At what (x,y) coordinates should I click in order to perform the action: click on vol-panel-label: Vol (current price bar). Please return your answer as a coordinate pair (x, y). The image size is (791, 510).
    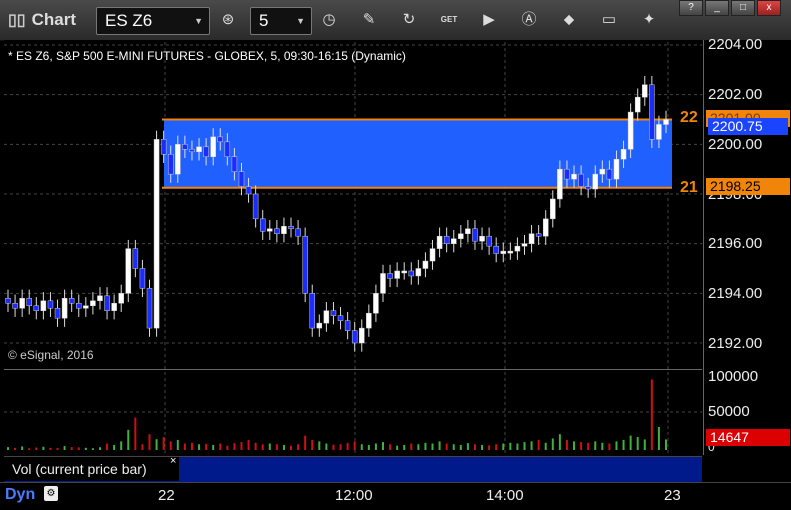
    Looking at the image, I should click on (91, 469).